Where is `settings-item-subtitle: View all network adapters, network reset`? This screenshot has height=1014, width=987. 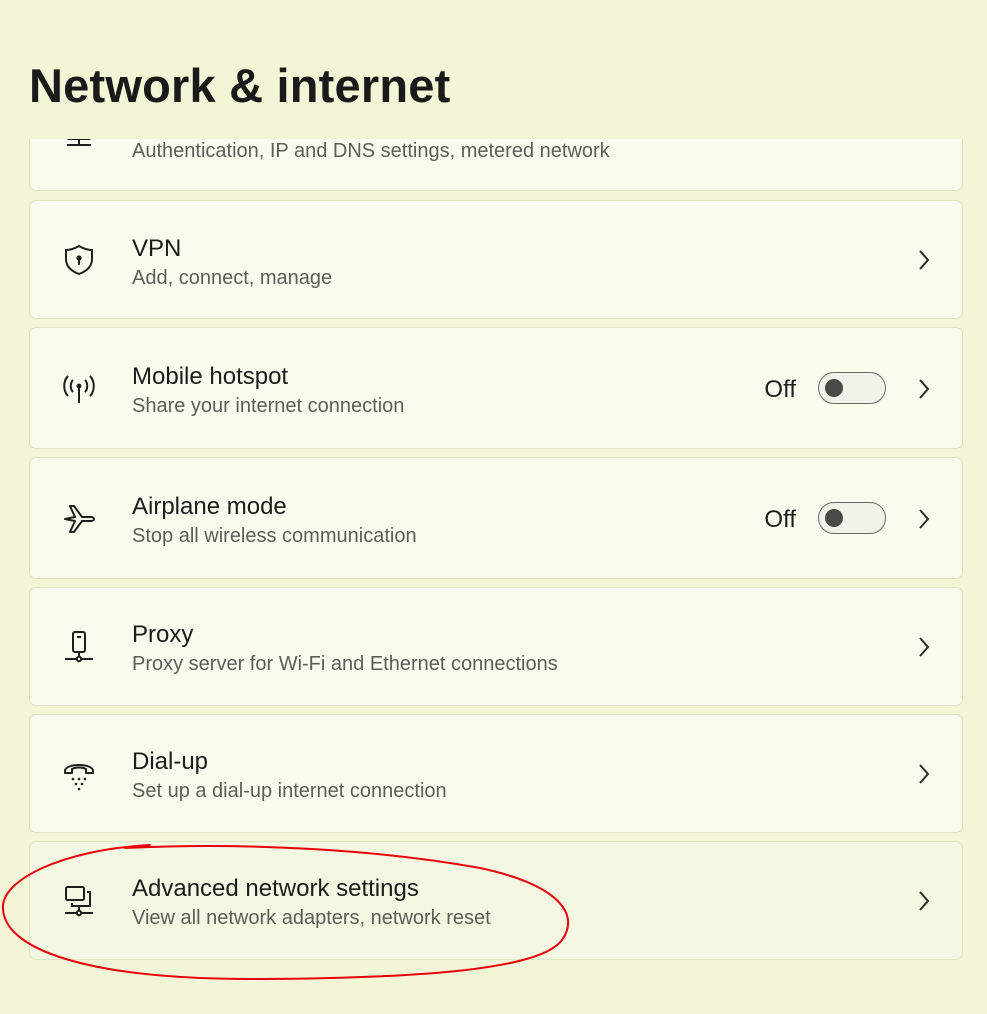 settings-item-subtitle: View all network adapters, network reset is located at coordinates (311, 918).